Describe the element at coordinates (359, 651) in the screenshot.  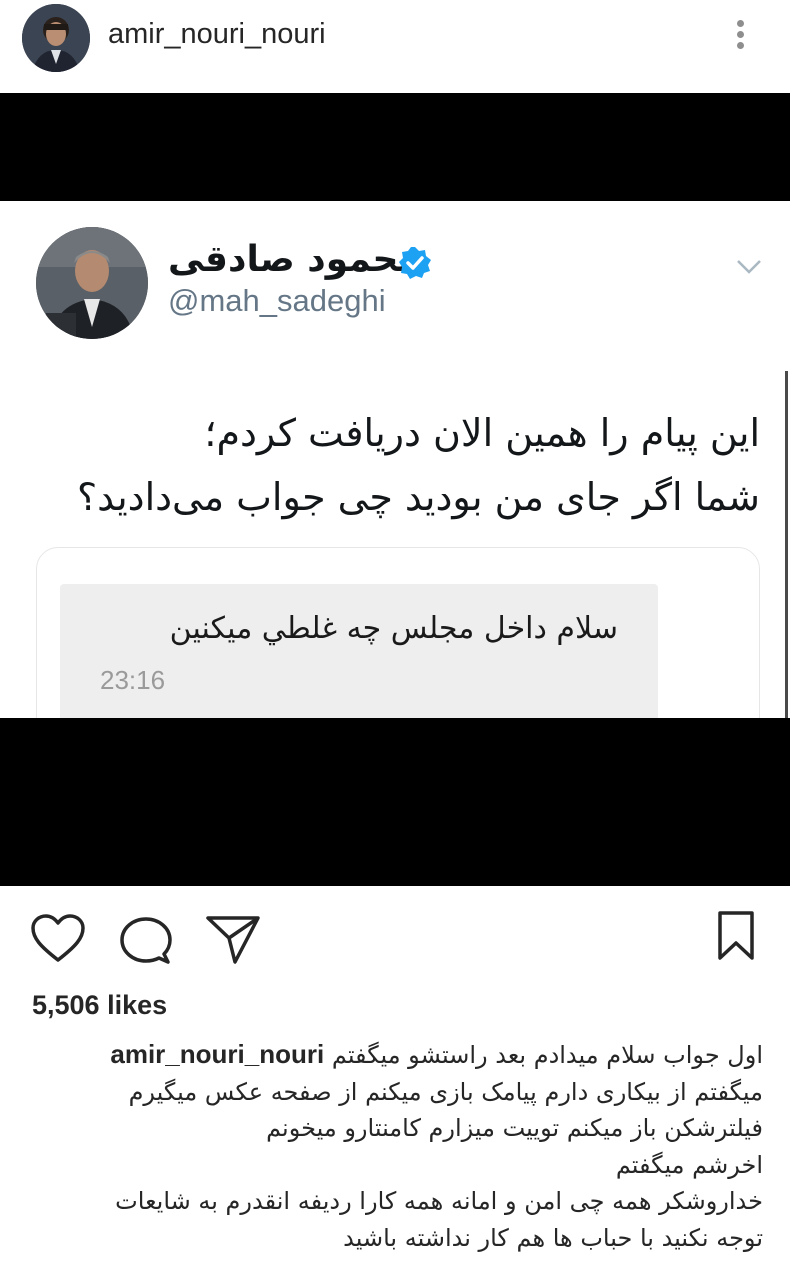
I see `sms-bubble` at that location.